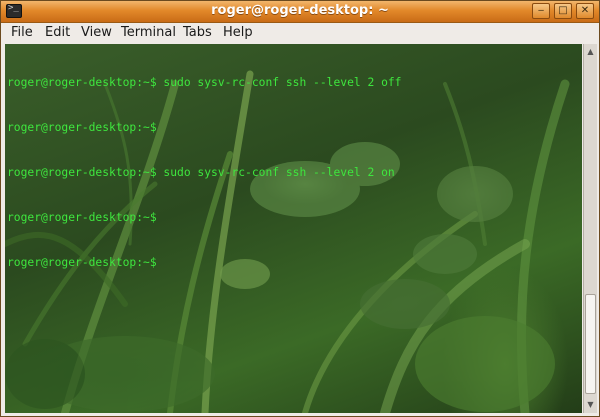  Describe the element at coordinates (148, 32) in the screenshot. I see `menu-terminal: Terminal` at that location.